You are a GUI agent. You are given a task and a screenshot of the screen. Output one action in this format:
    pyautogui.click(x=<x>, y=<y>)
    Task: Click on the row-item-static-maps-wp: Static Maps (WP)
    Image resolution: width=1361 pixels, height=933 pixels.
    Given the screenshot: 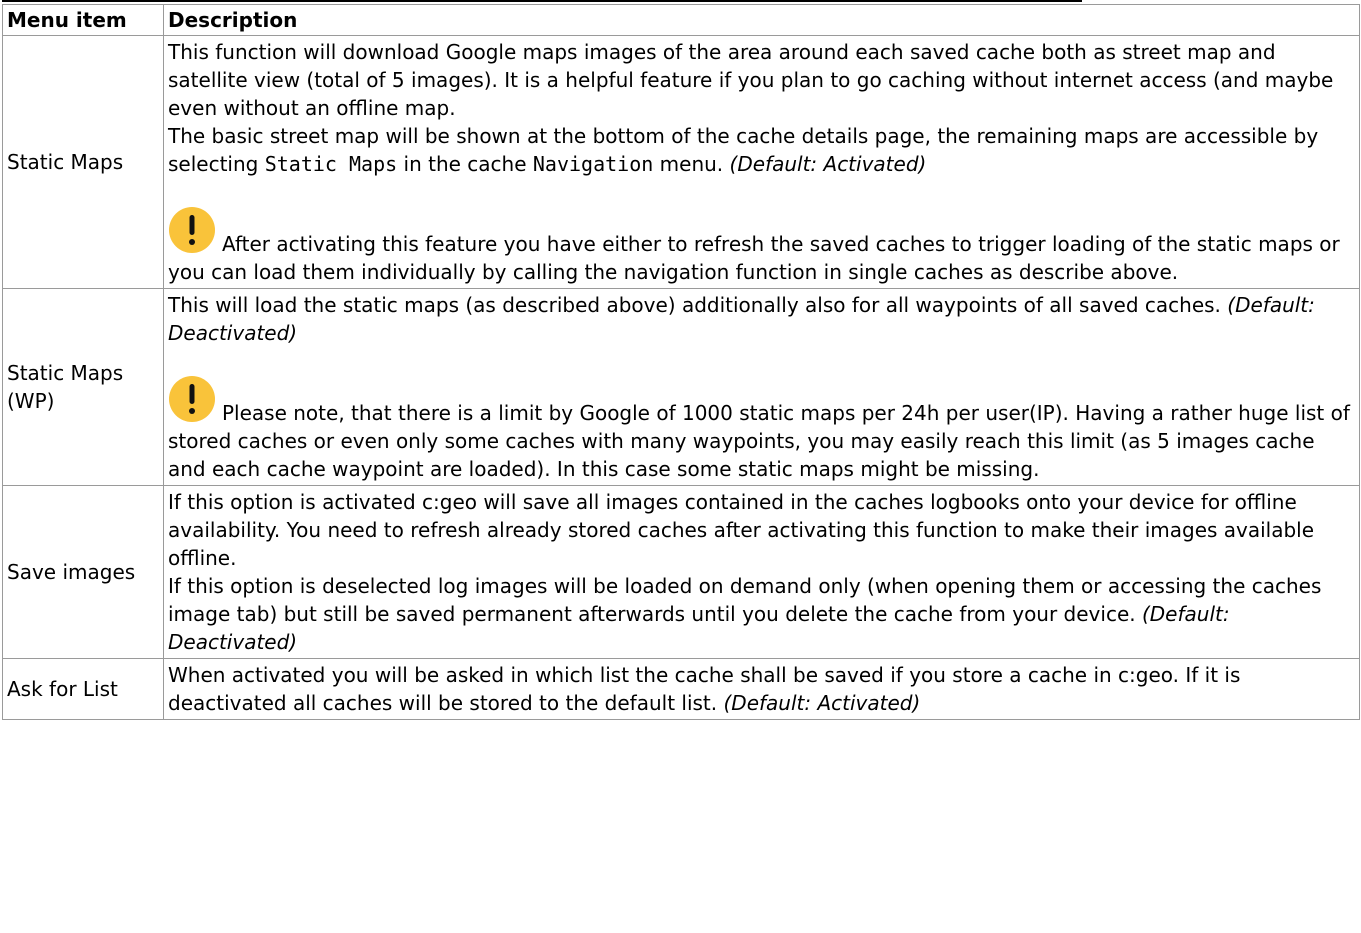 What is the action you would take?
    pyautogui.click(x=83, y=387)
    